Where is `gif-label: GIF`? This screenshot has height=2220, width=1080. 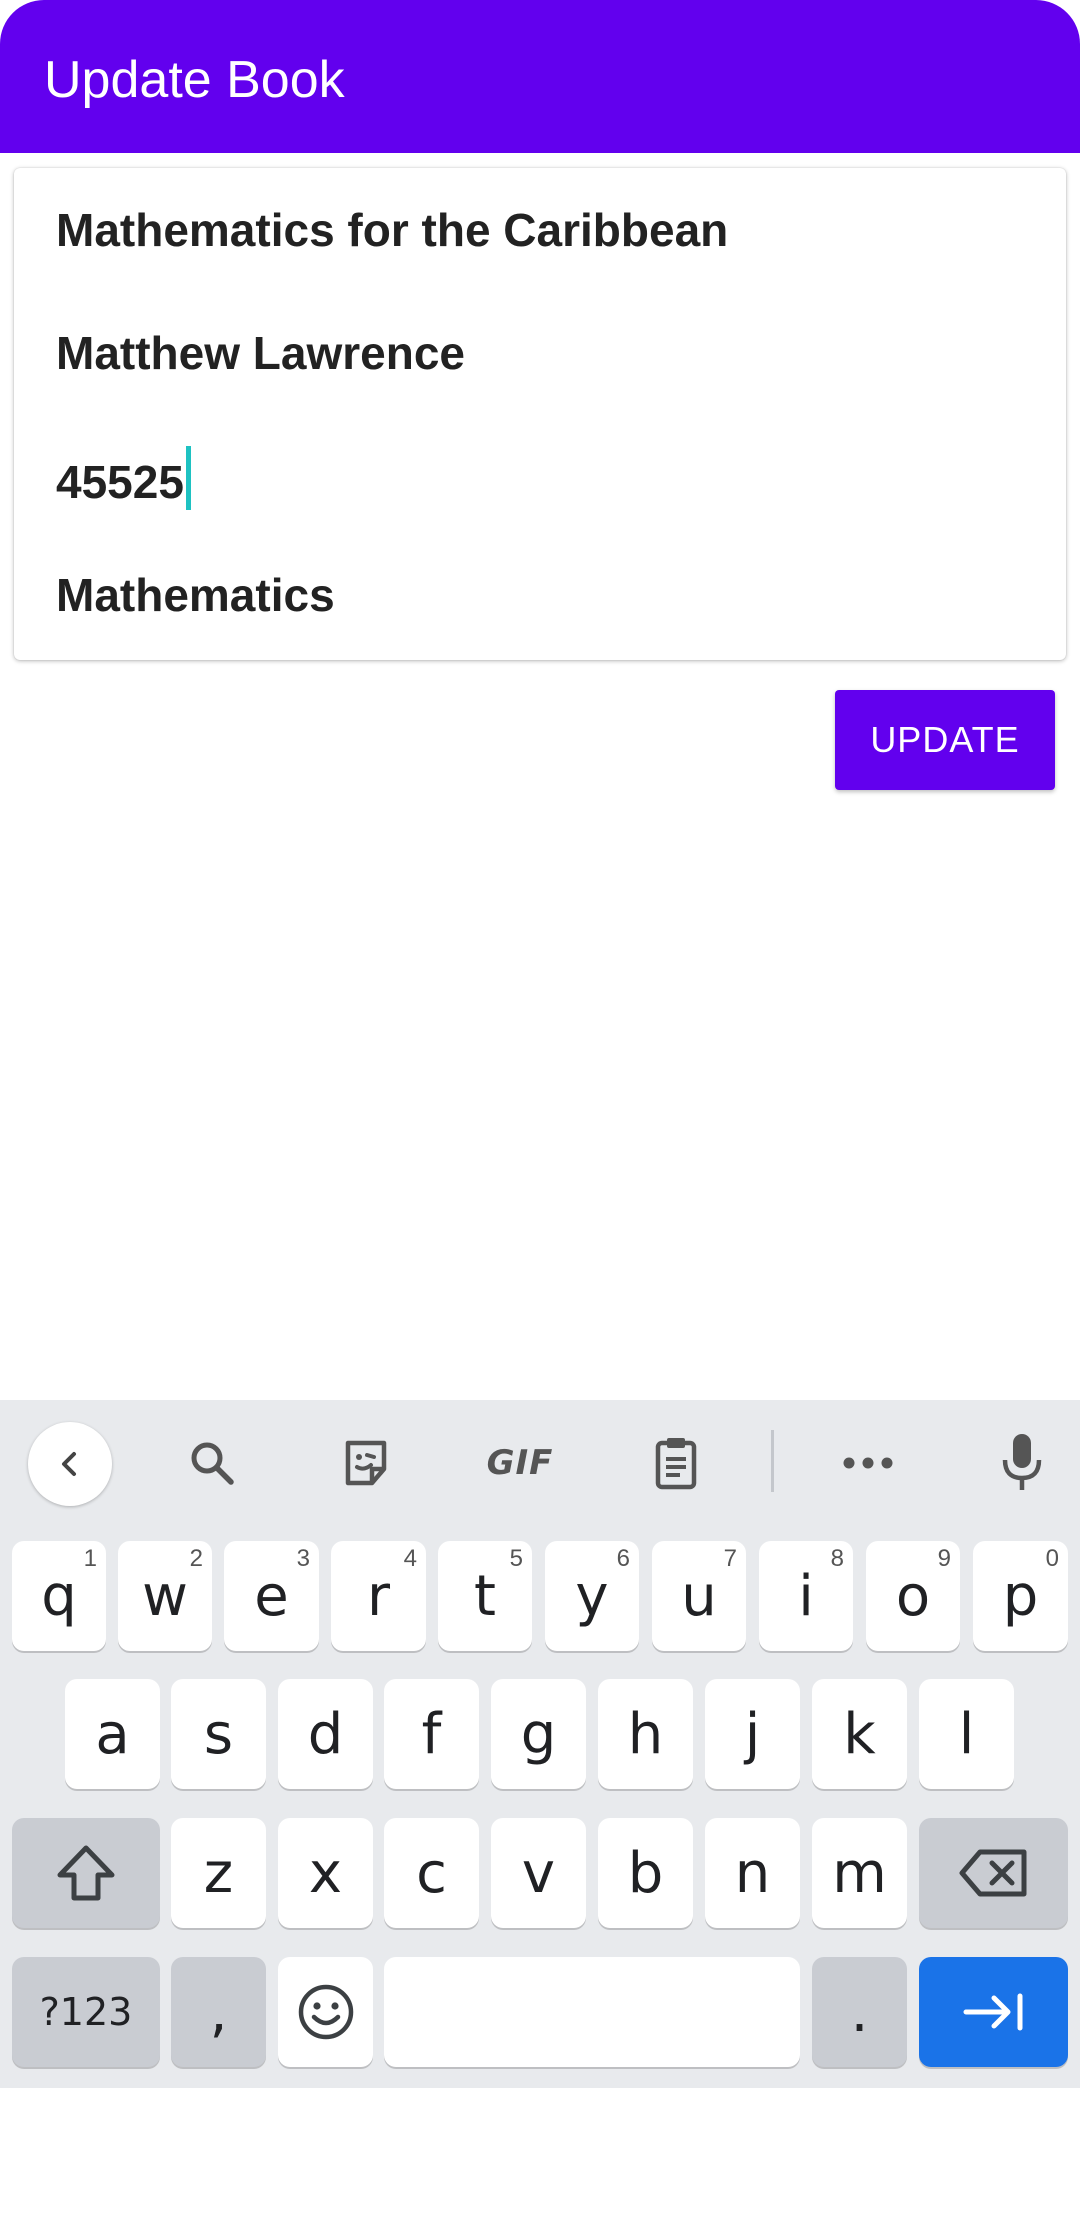 gif-label: GIF is located at coordinates (520, 1463).